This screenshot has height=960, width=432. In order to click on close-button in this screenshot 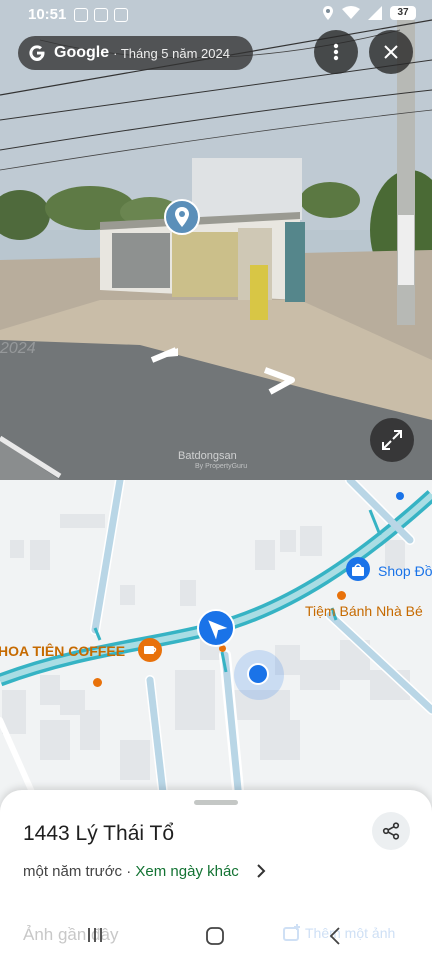, I will do `click(391, 52)`.